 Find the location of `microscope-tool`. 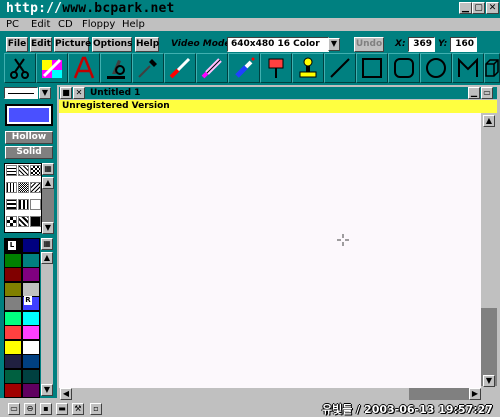

microscope-tool is located at coordinates (116, 68).